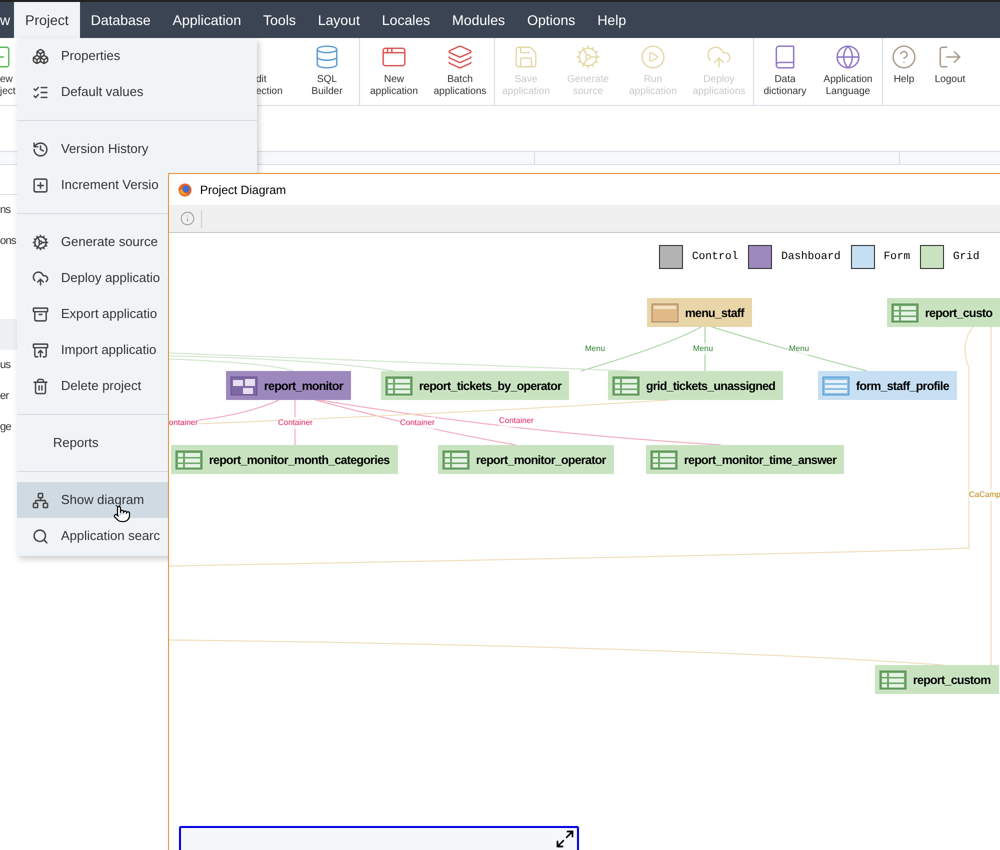 The image size is (1000, 850). What do you see at coordinates (92, 185) in the screenshot?
I see `menu-item: Increment Versio` at bounding box center [92, 185].